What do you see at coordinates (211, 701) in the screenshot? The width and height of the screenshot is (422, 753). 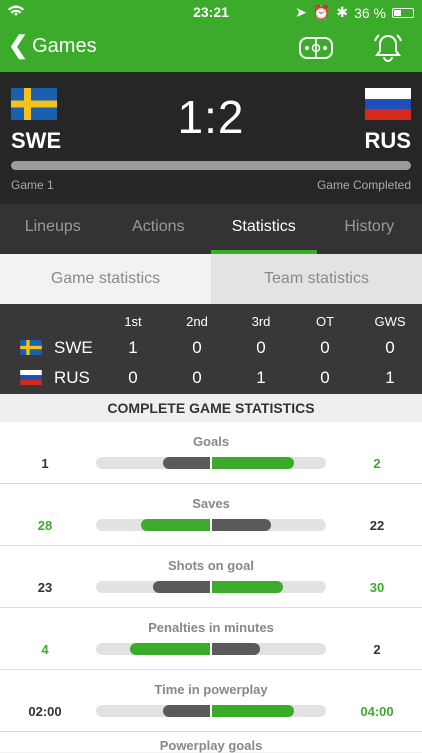 I see `stat-row: Time in powerplay 02:00 04:00` at bounding box center [211, 701].